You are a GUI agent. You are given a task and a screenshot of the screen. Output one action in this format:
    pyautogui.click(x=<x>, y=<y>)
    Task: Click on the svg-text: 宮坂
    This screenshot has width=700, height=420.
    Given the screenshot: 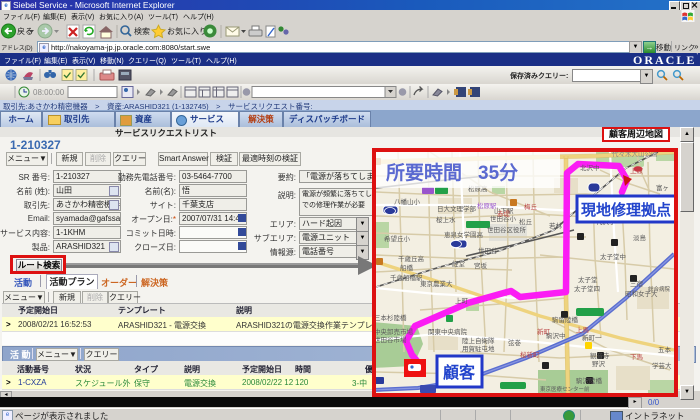 What is the action you would take?
    pyautogui.click(x=481, y=265)
    